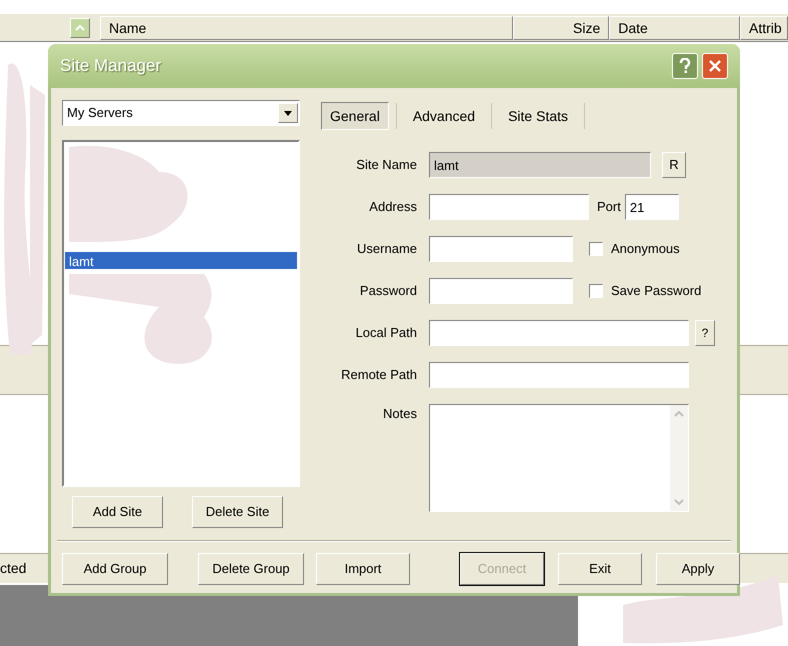  Describe the element at coordinates (392, 207) in the screenshot. I see `field-label: Address` at that location.